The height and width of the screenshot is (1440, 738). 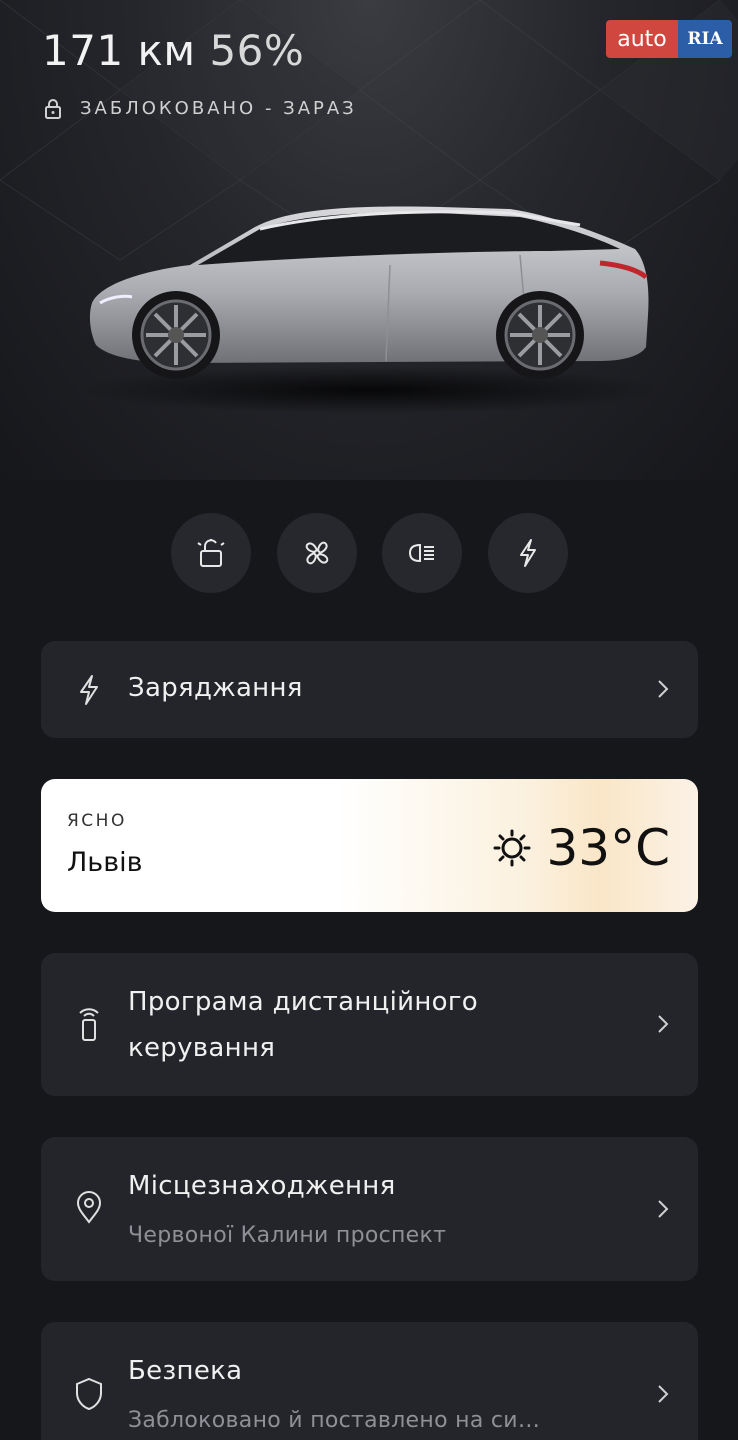 I want to click on lights-button, so click(x=422, y=553).